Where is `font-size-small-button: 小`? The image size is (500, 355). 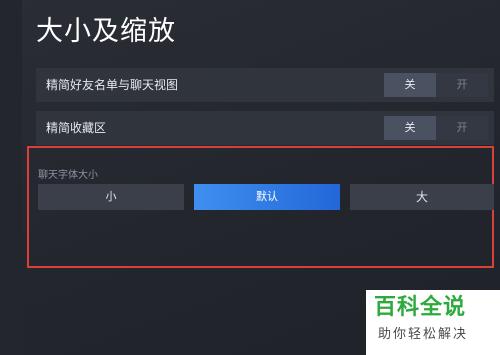
font-size-small-button: 小 is located at coordinates (111, 197).